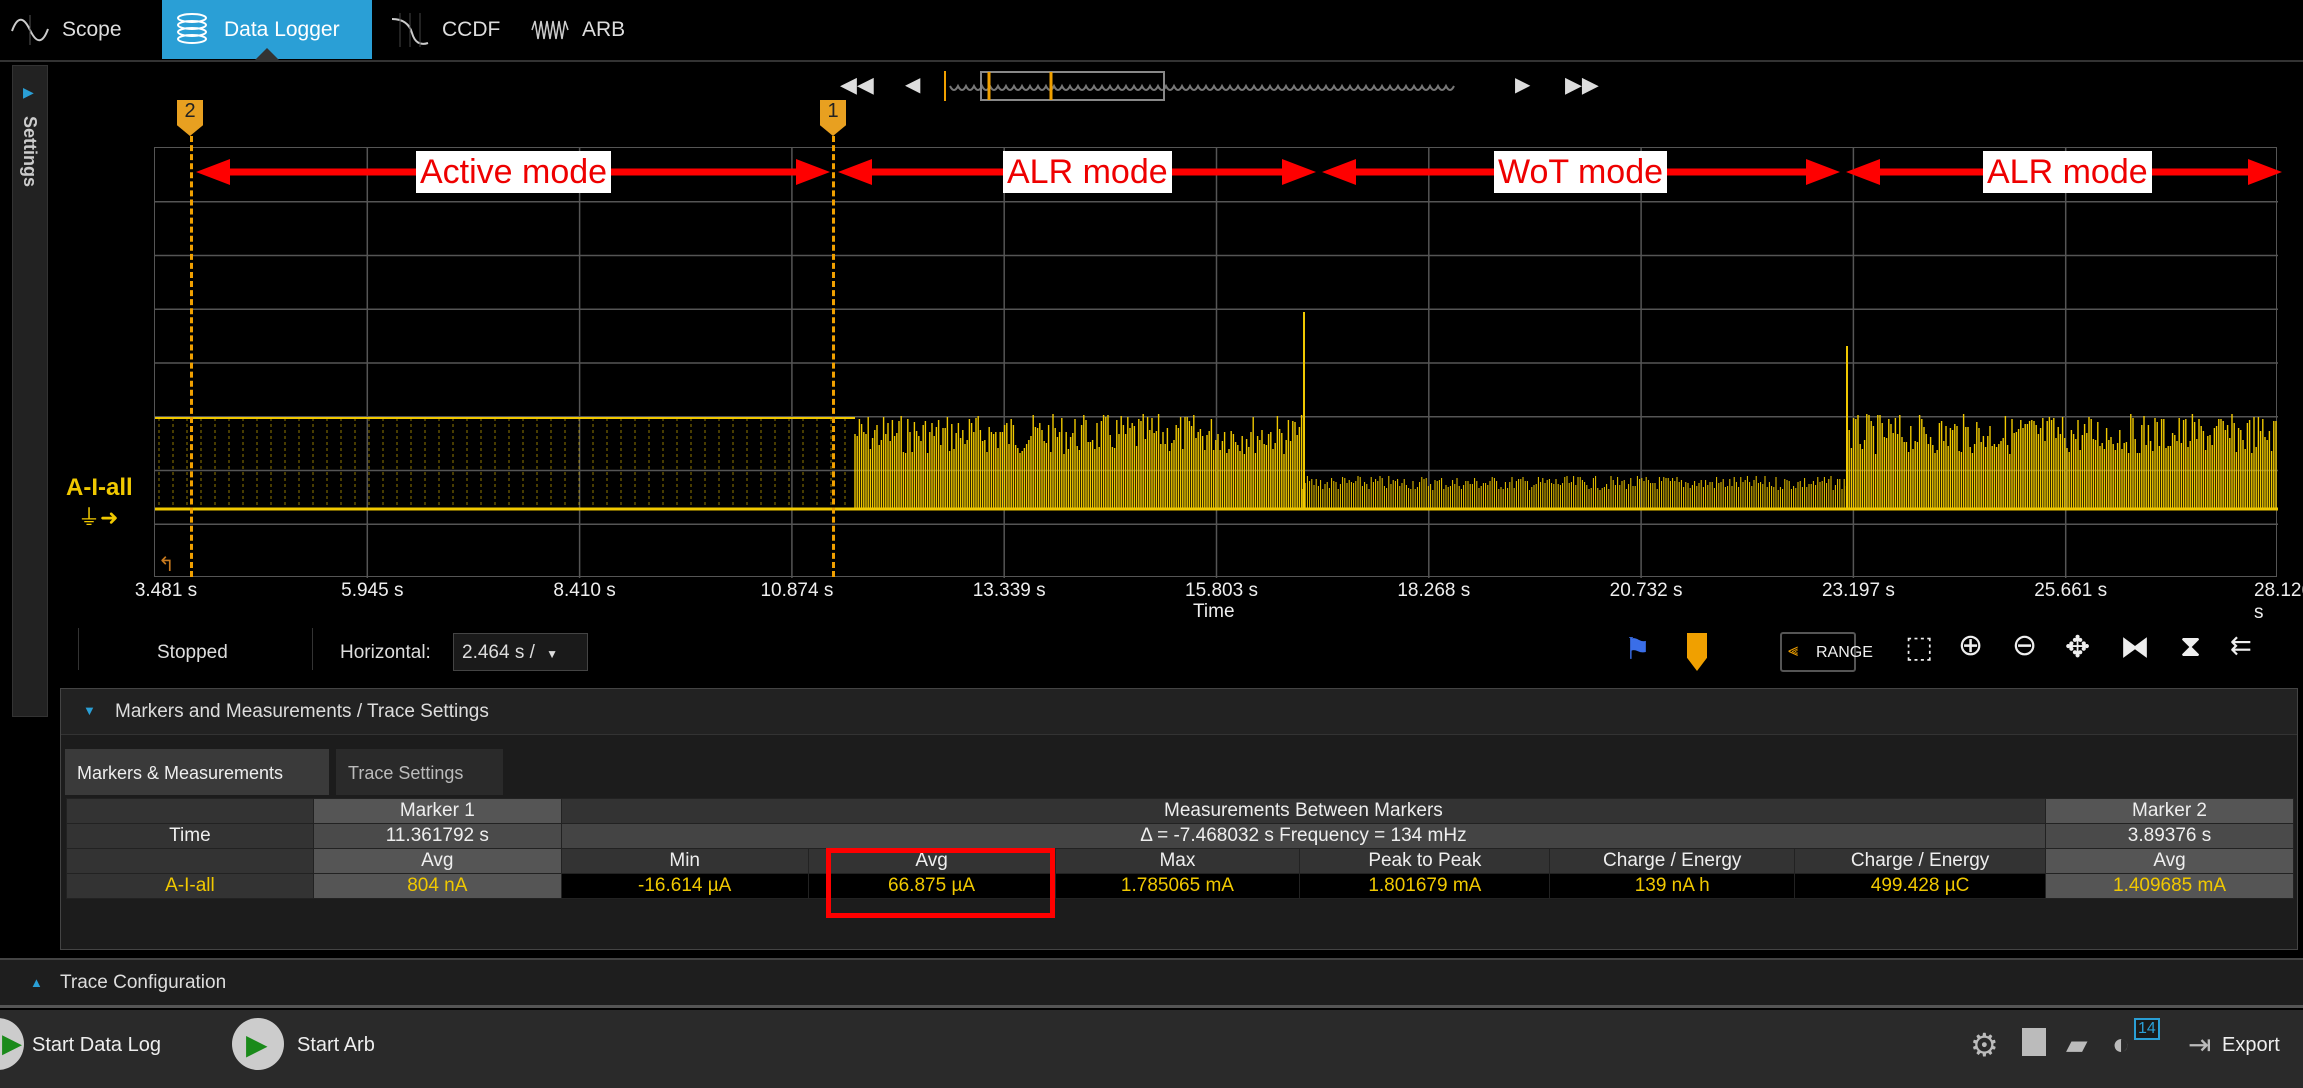 The image size is (2303, 1088). Describe the element at coordinates (2199, 1044) in the screenshot. I see `export-icon: ⇥` at that location.